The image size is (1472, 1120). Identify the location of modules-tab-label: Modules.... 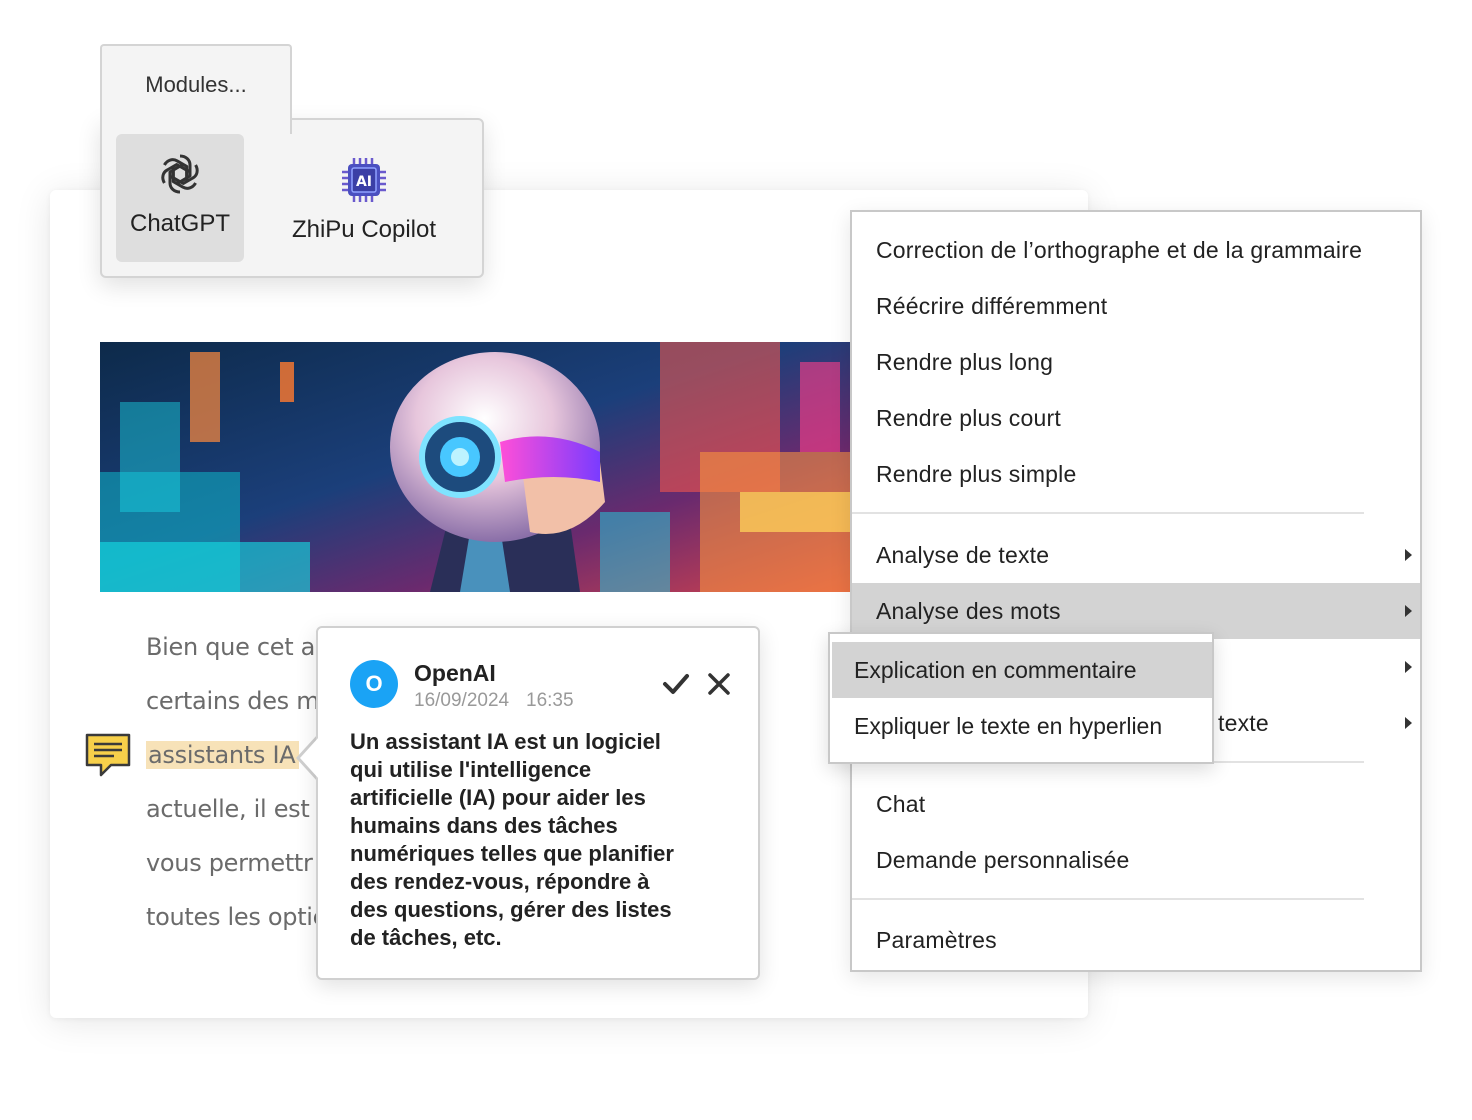
(196, 84).